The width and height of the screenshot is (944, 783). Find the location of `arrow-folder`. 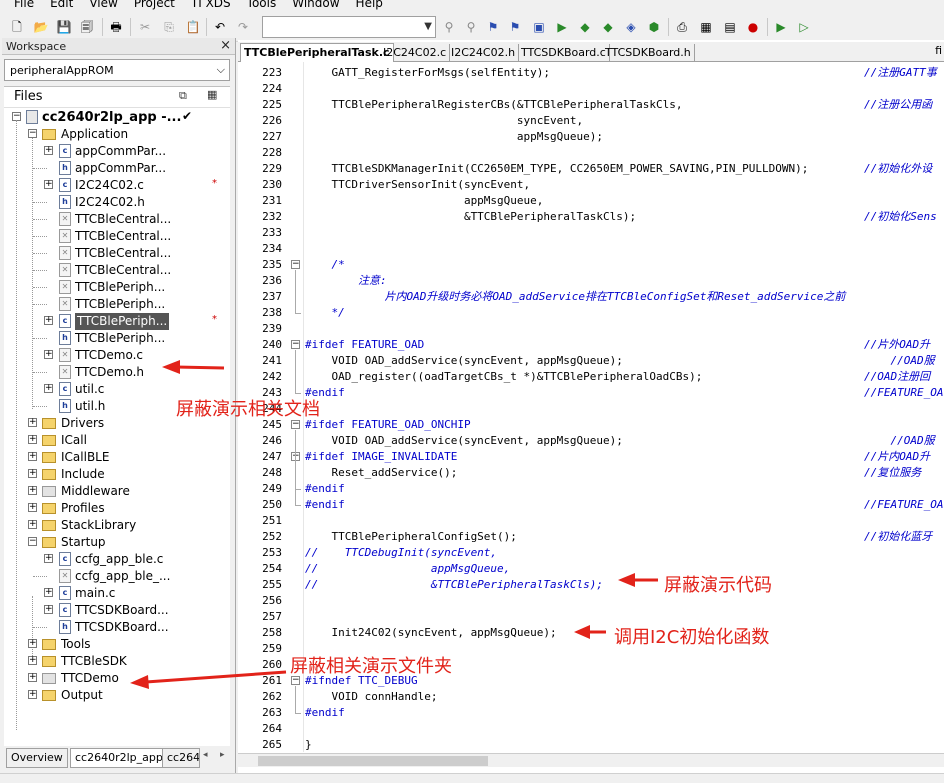

arrow-folder is located at coordinates (216, 677).